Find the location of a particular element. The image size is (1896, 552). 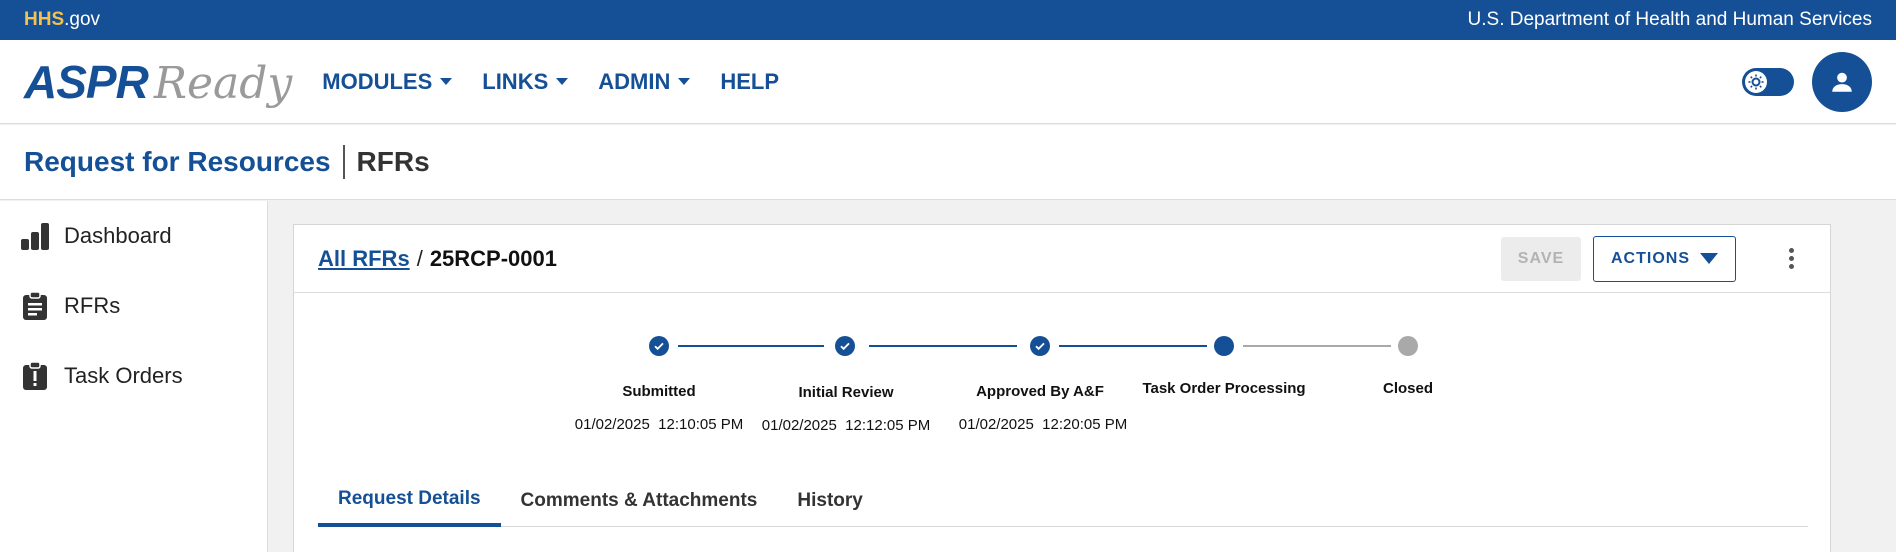

step-date-initial-review: 01/02/2025 12:12:05 PM is located at coordinates (846, 425).